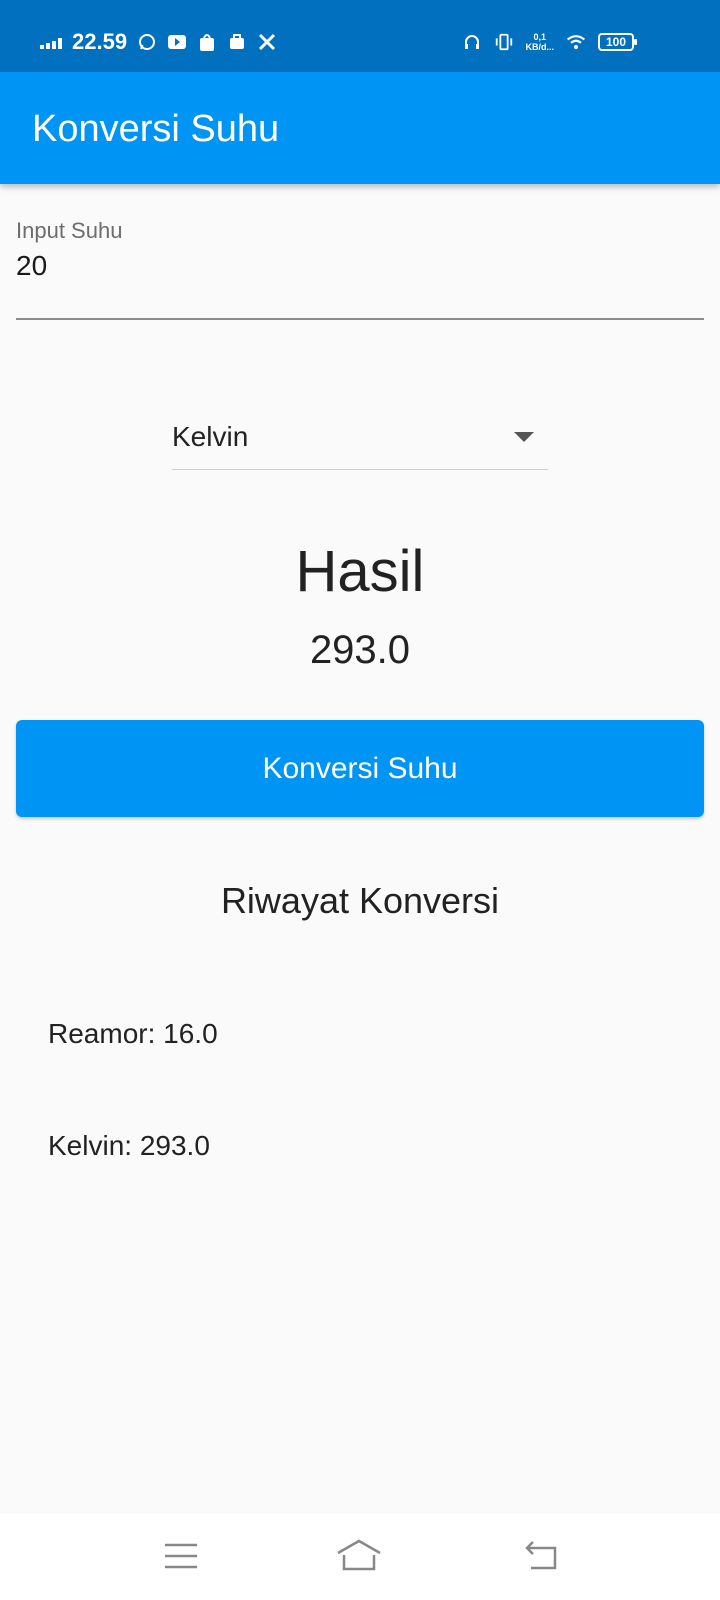  What do you see at coordinates (267, 42) in the screenshot?
I see `tools-icon` at bounding box center [267, 42].